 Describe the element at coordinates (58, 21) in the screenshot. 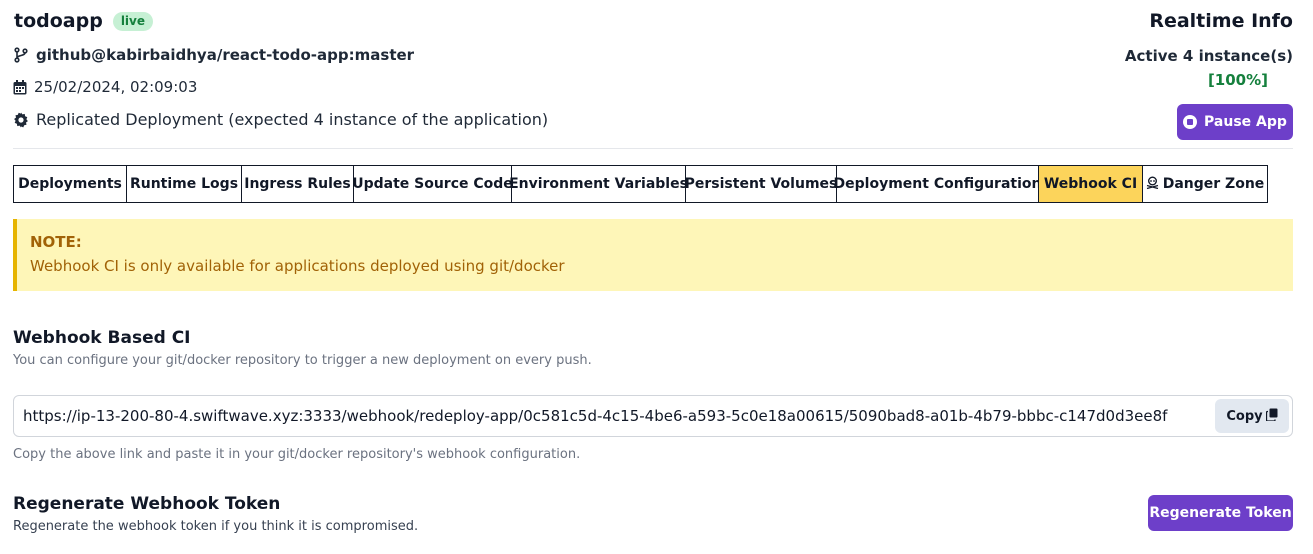

I see `app-name: todoapp` at that location.